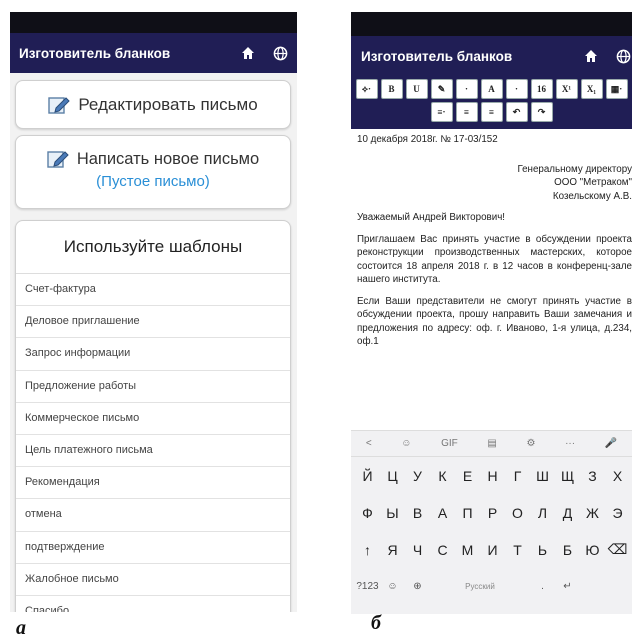  I want to click on edit-letter-button: Редактировать письмо, so click(153, 104).